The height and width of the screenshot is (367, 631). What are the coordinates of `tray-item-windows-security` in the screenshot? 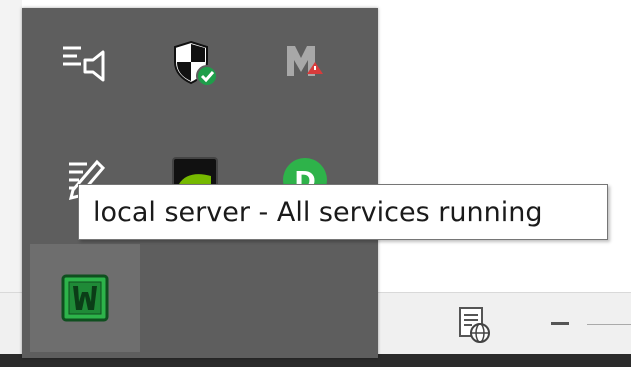 It's located at (195, 64).